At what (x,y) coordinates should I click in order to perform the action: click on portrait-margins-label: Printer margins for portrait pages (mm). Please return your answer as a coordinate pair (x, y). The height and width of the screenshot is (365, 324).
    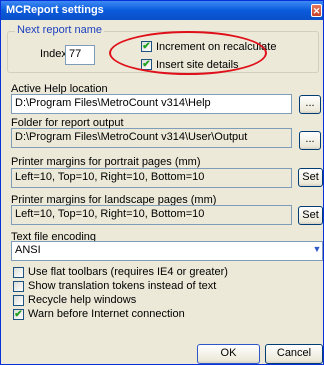
    Looking at the image, I should click on (106, 162).